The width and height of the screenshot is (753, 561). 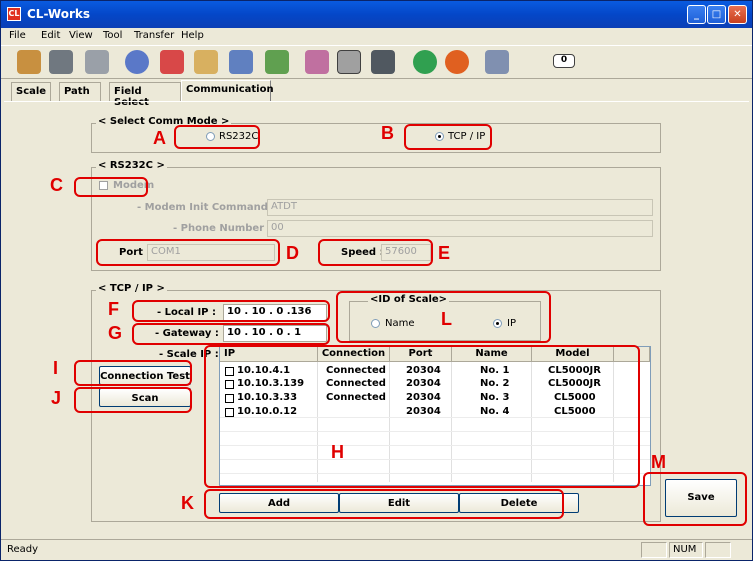 I want to click on tab-field-select: Field Select, so click(x=145, y=95).